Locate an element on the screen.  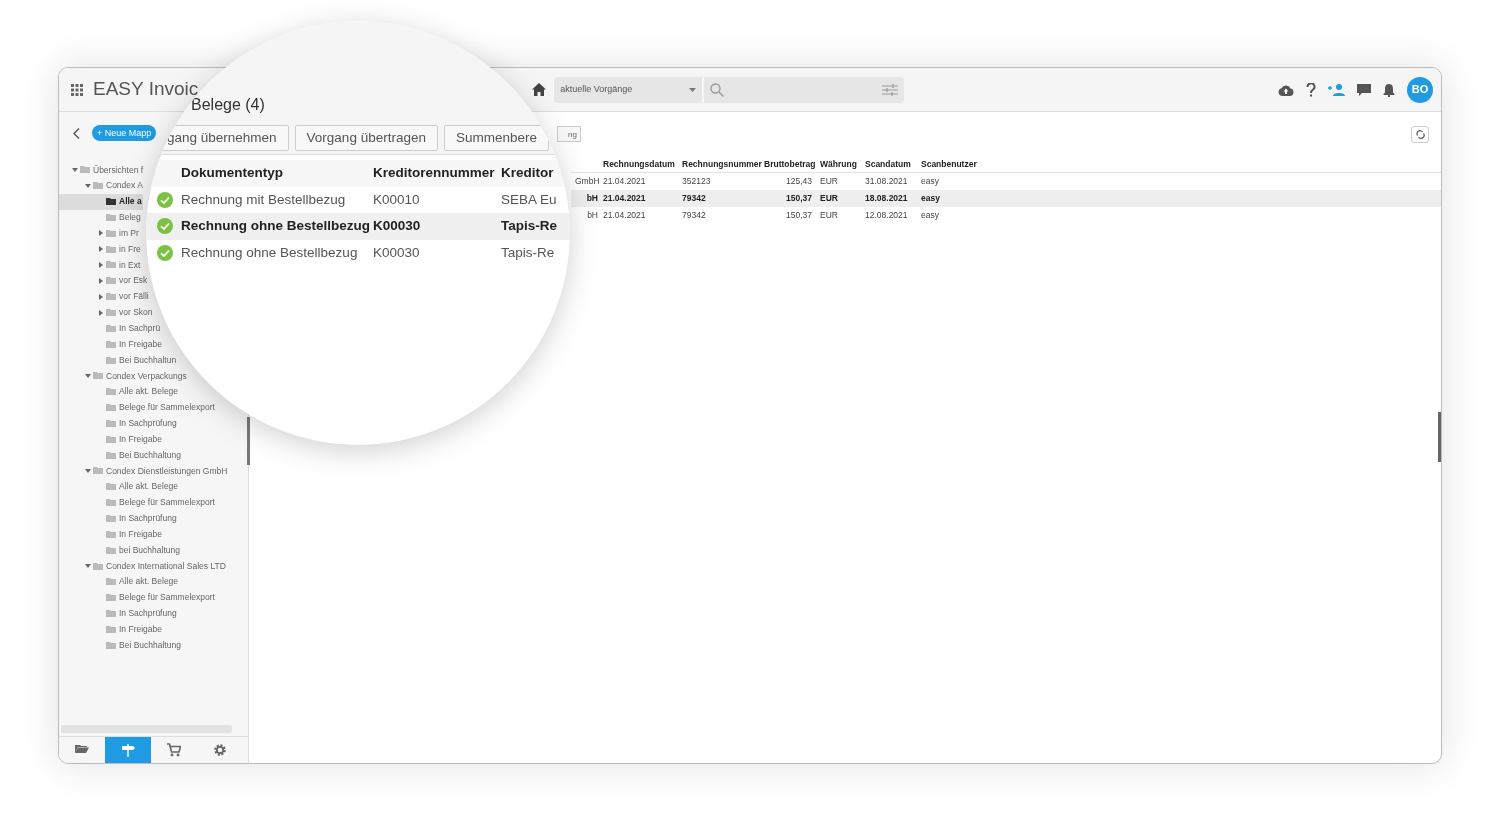
column-header: Kreditor is located at coordinates (531, 173).